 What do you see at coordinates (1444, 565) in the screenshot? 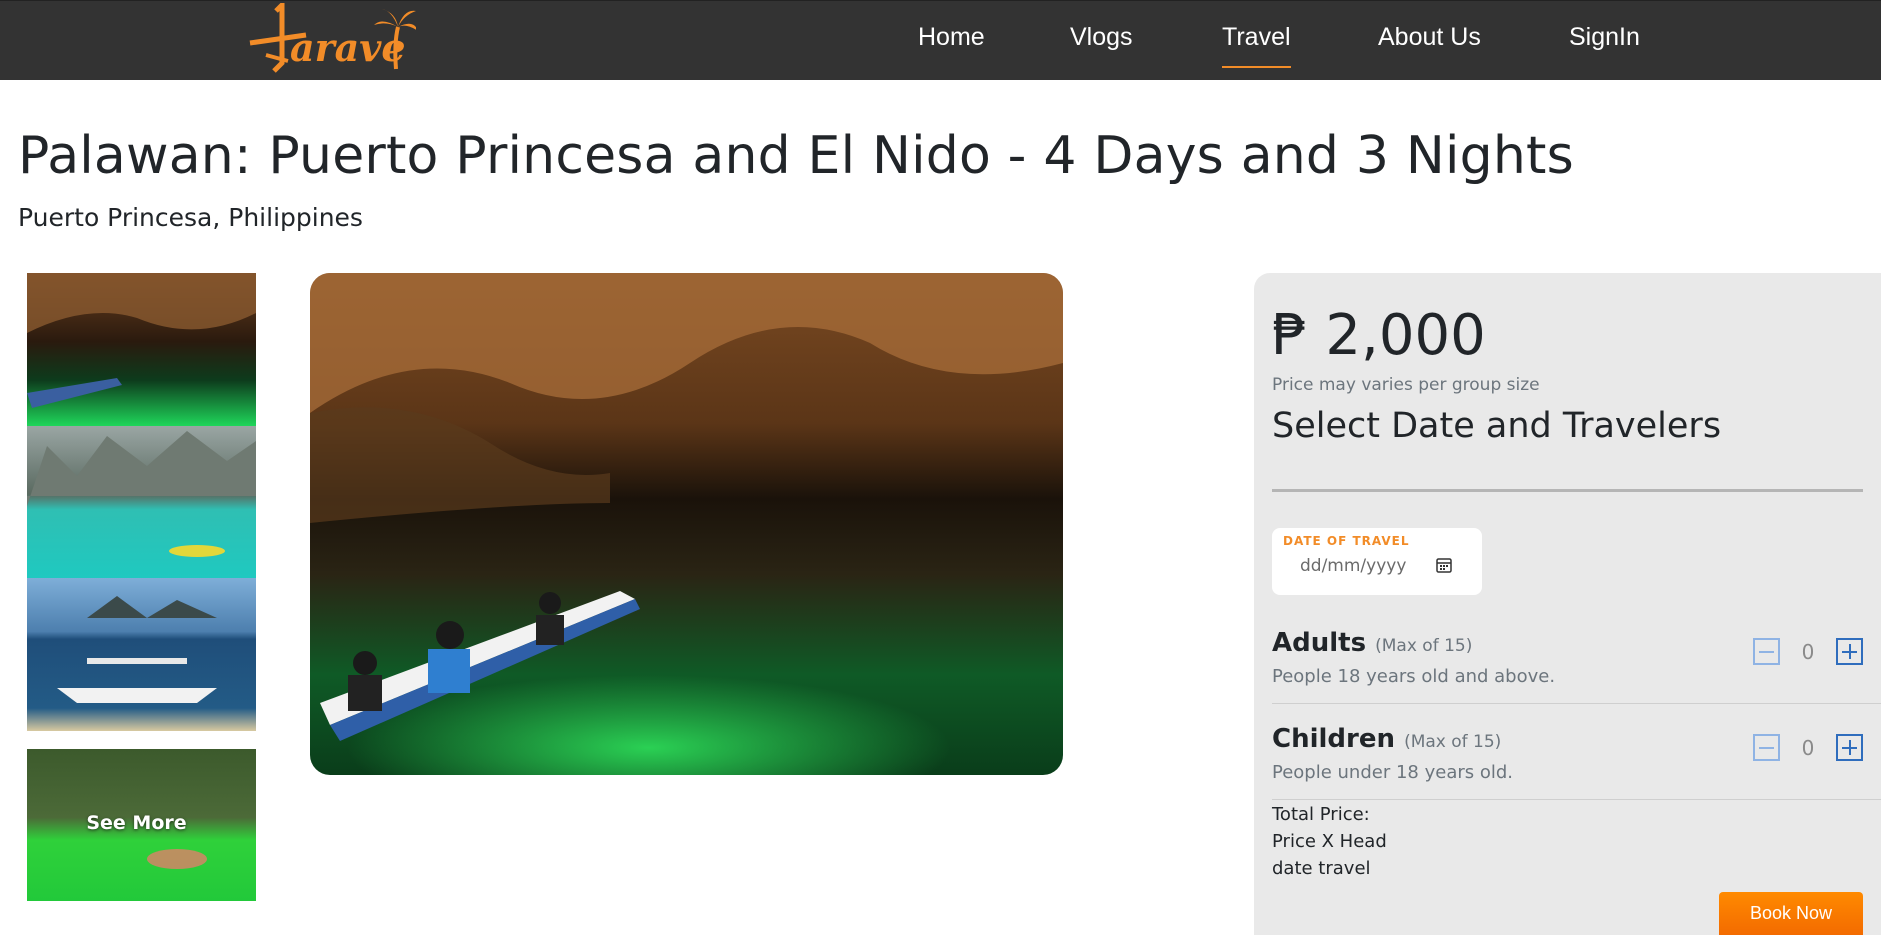
I see `calendar-icon` at bounding box center [1444, 565].